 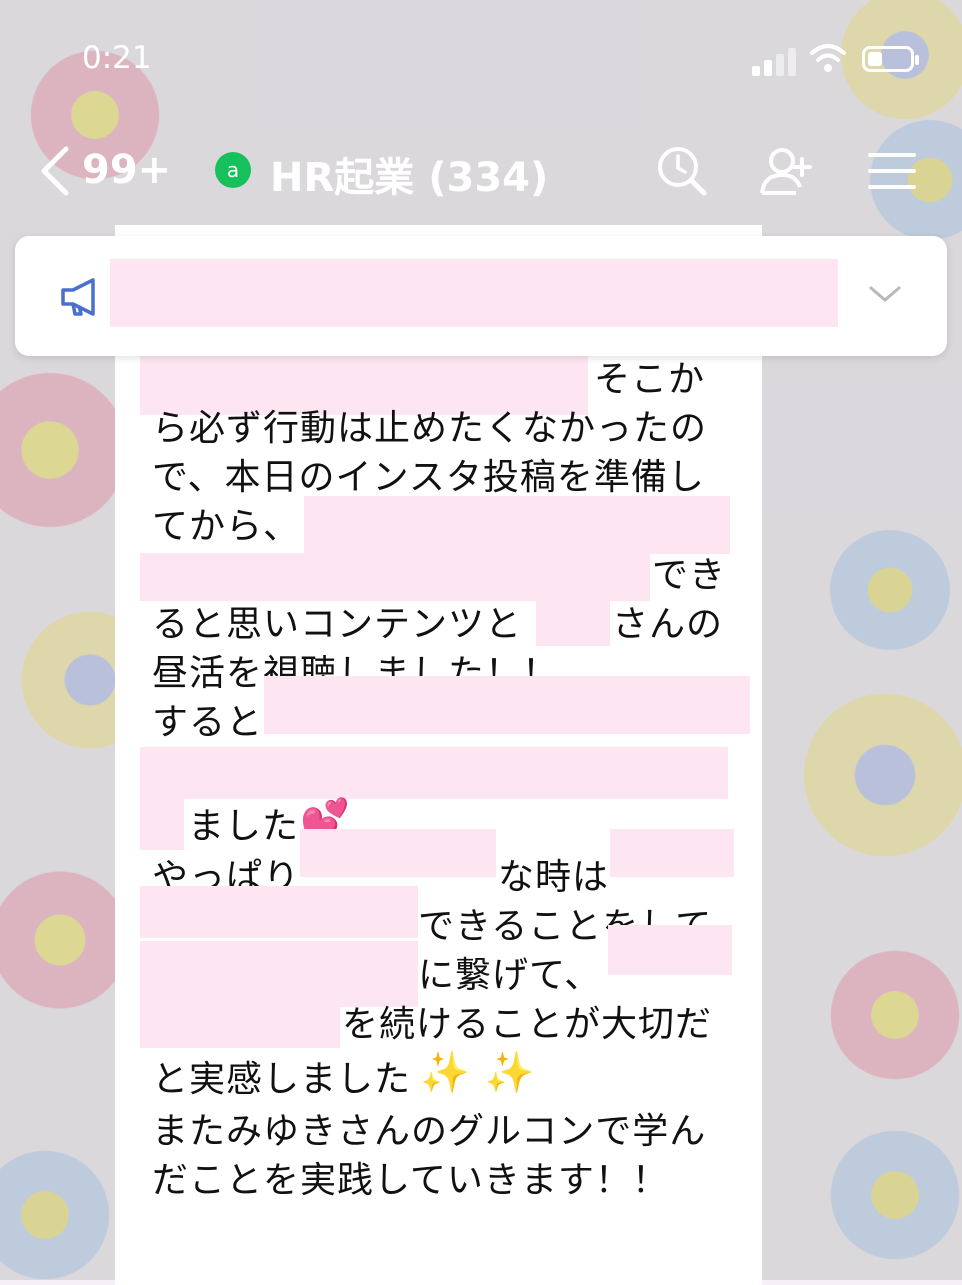 I want to click on message-line: を続けることが大切だ, so click(x=446, y=1018).